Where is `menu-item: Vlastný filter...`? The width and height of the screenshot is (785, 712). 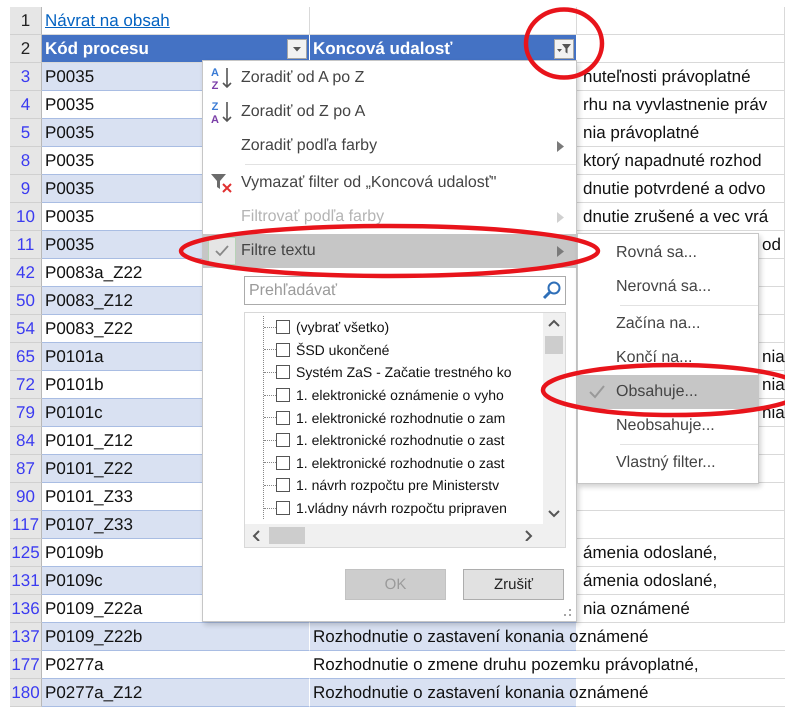 menu-item: Vlastný filter... is located at coordinates (668, 463).